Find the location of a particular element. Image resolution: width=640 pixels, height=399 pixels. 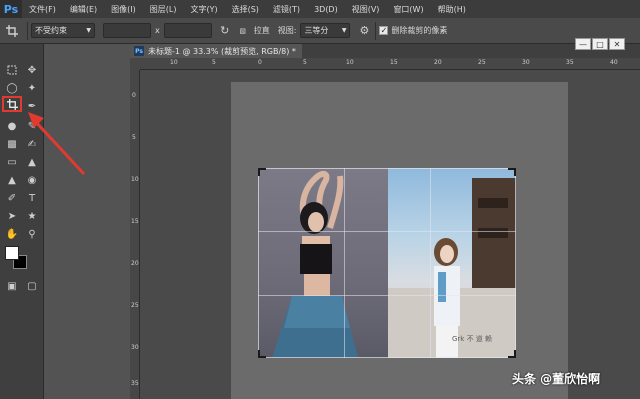

menu-type: 文字(Y) is located at coordinates (203, 9).